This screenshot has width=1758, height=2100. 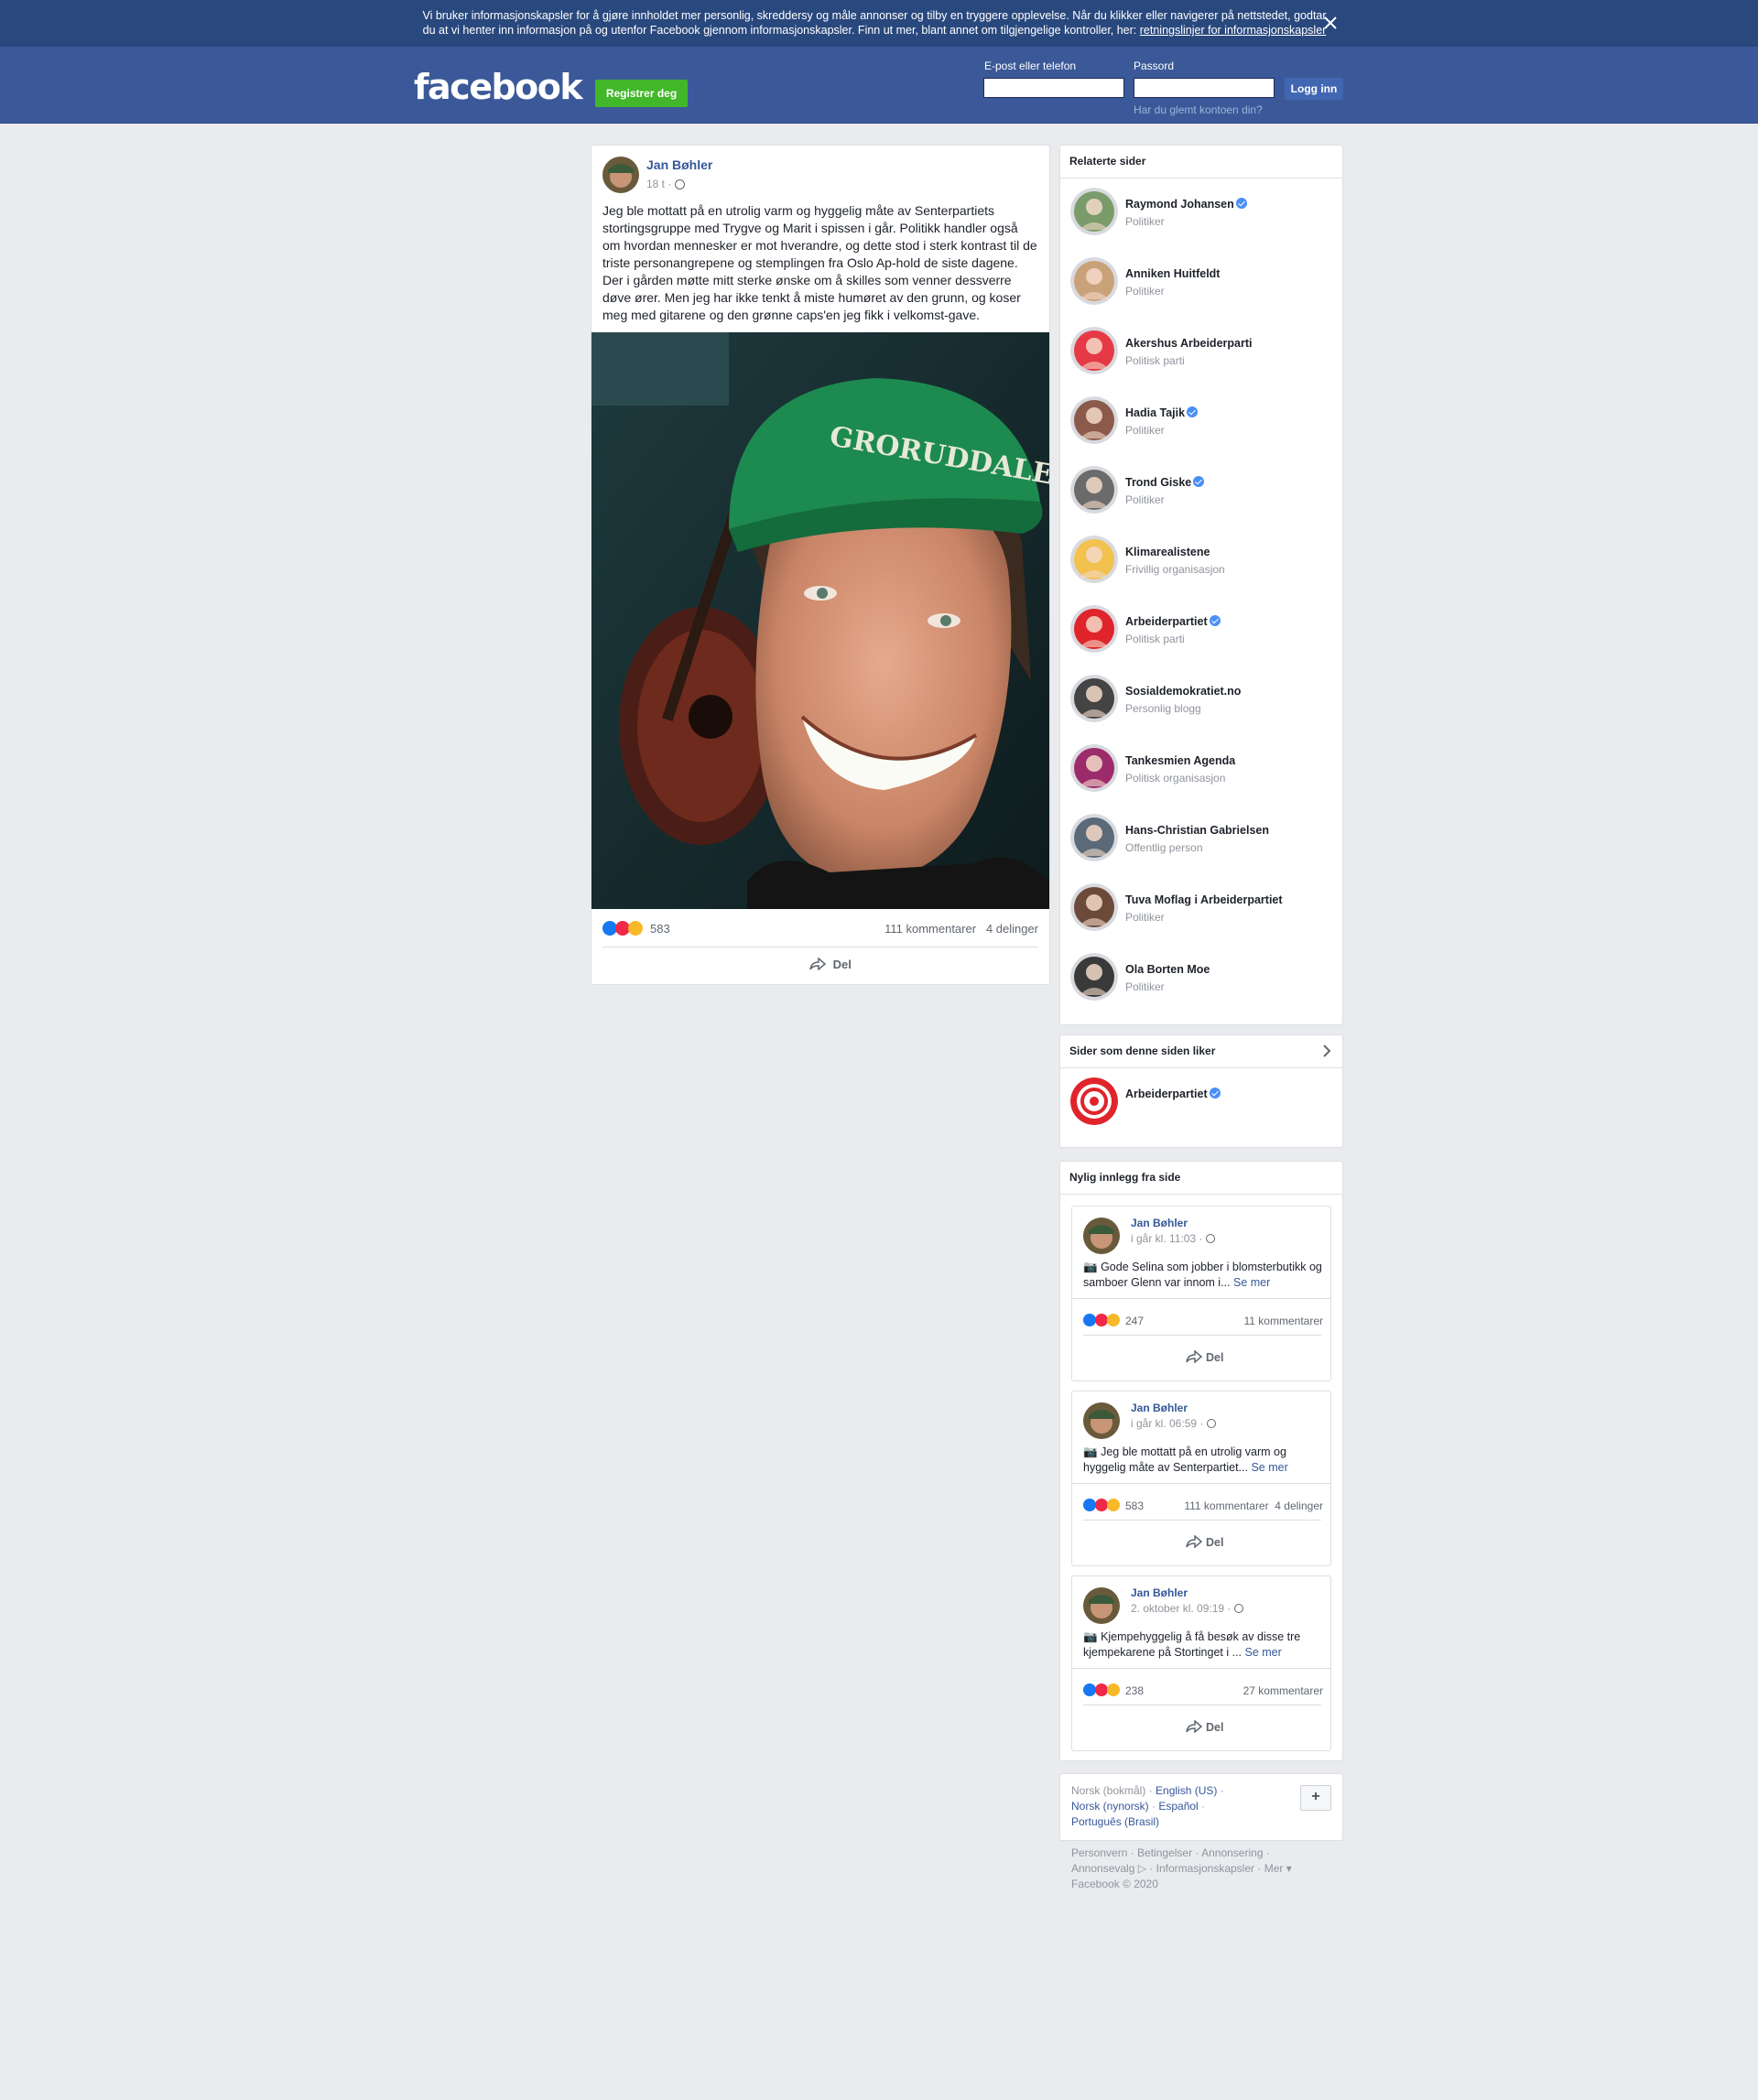 I want to click on related-item-name-text: Akershus Arbeiderparti, so click(x=1189, y=343).